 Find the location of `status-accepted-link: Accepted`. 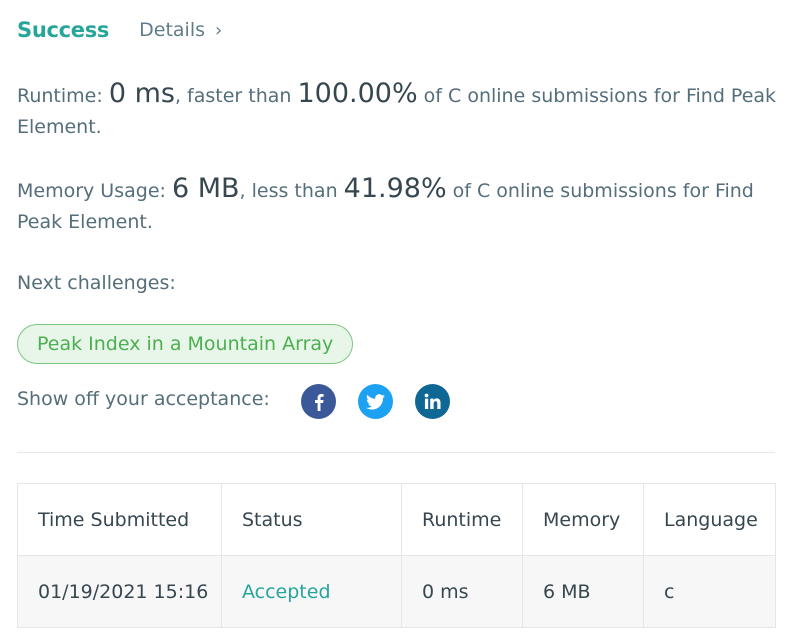

status-accepted-link: Accepted is located at coordinates (311, 591).